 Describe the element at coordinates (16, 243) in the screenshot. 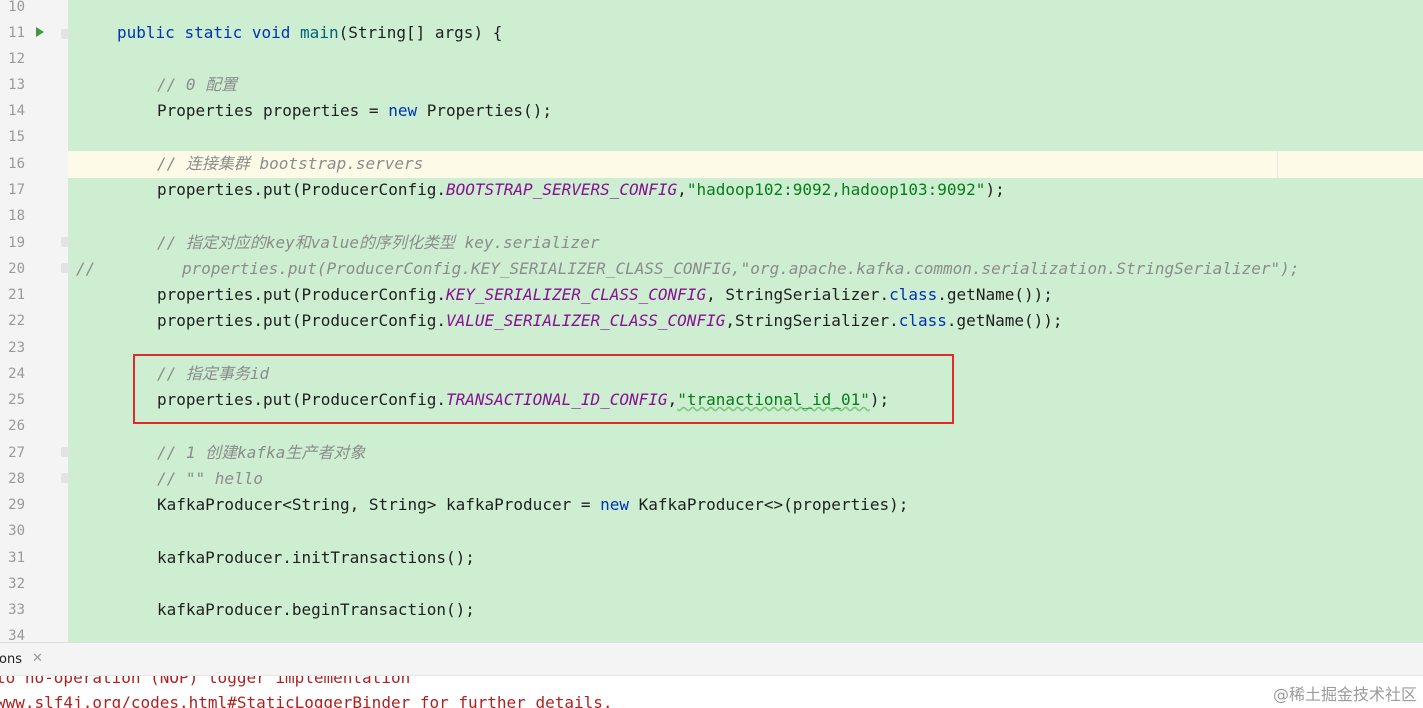

I see `line-number: 19` at that location.